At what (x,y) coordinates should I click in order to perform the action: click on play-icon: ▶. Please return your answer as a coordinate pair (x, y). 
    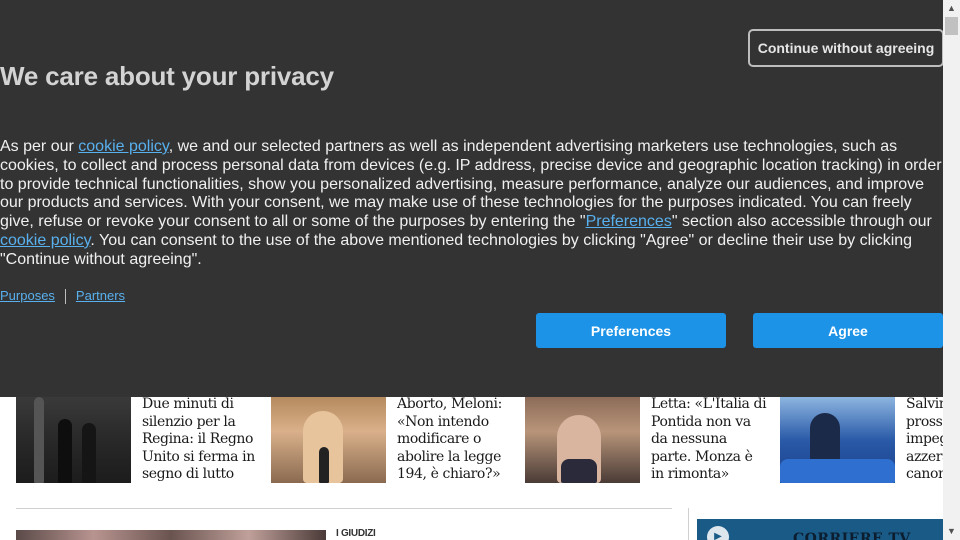
    Looking at the image, I should click on (718, 533).